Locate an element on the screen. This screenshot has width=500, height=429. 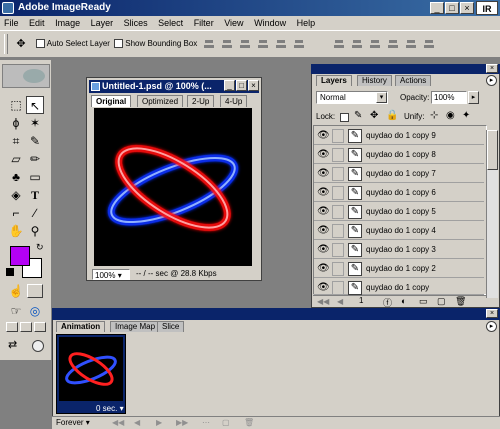
marquee-tool-icon: ⬚ is located at coordinates (16, 105).